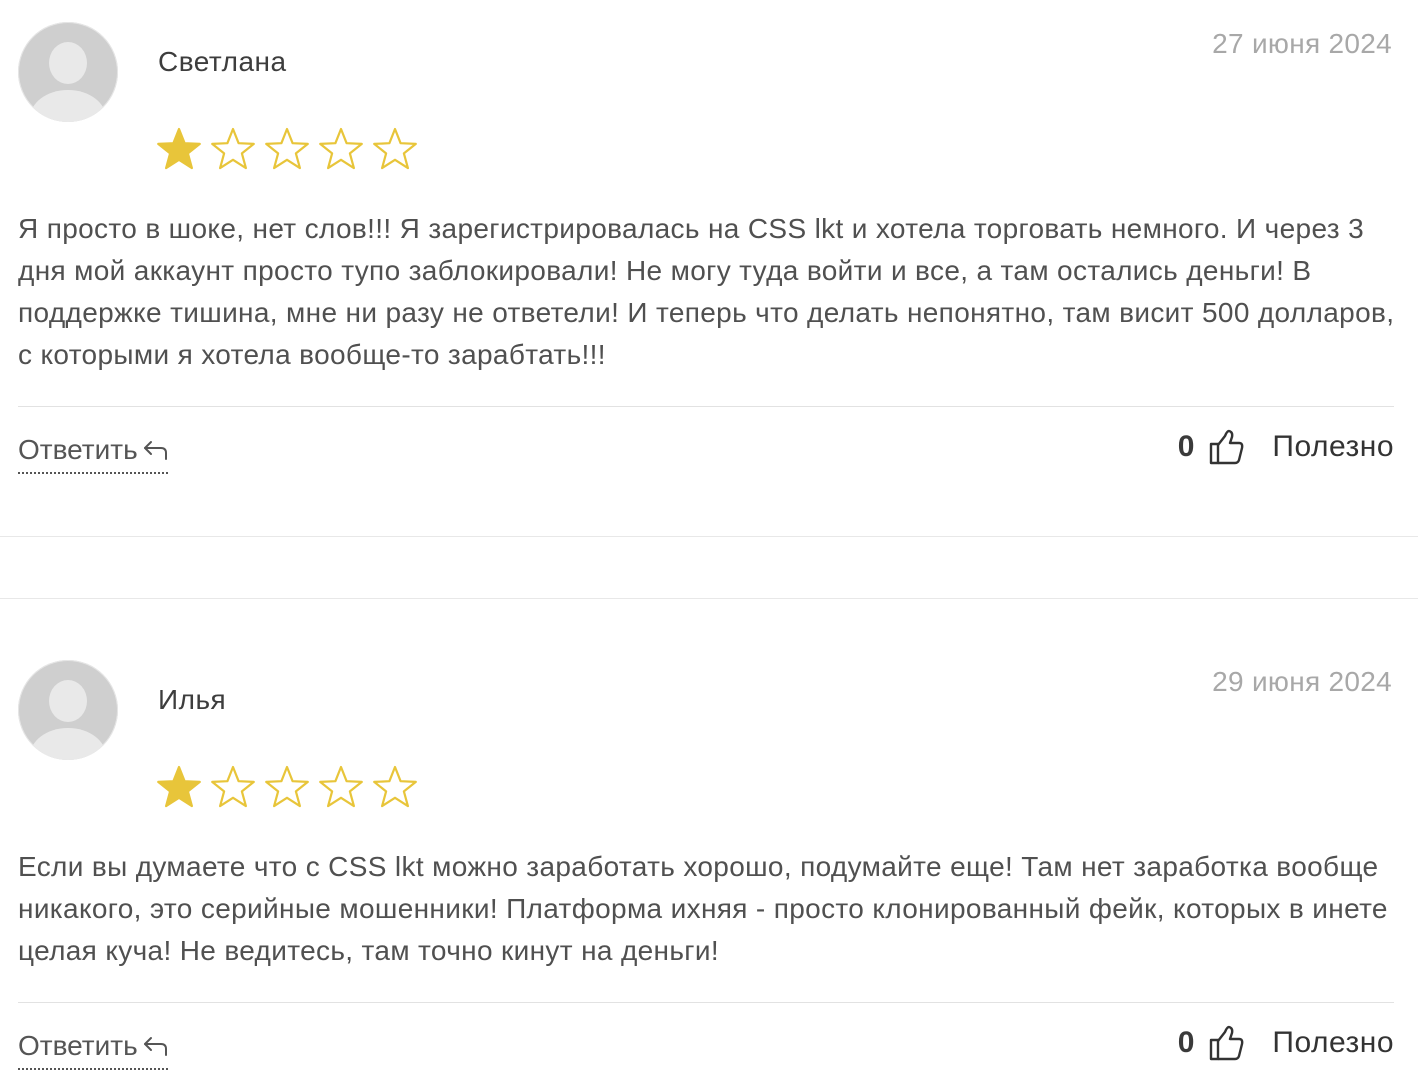  I want to click on review-author: Илья, so click(192, 699).